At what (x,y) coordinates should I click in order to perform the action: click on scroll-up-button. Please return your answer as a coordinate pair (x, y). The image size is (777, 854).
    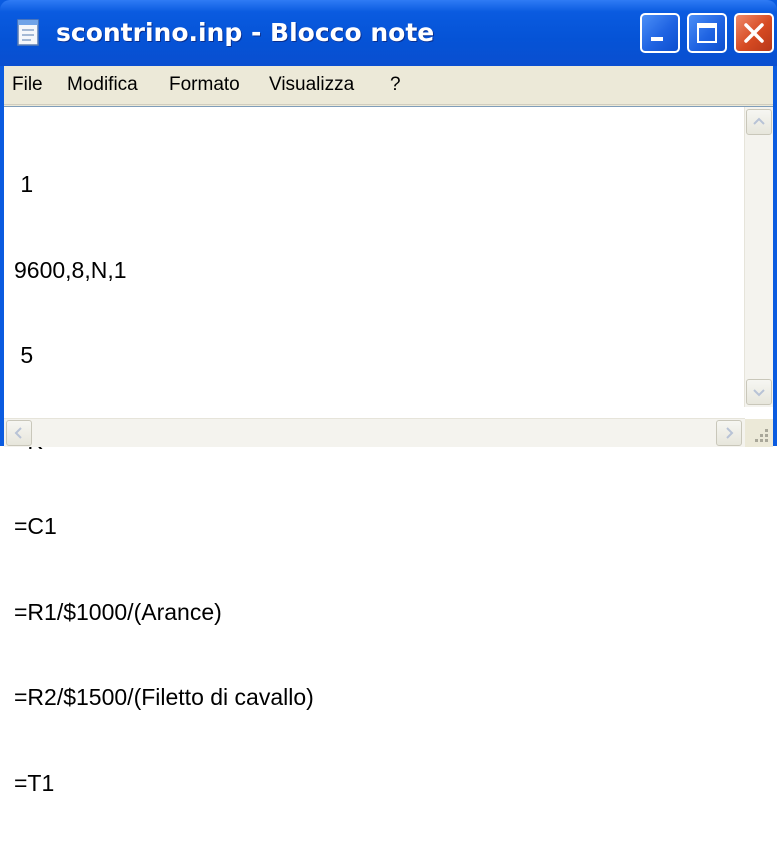
    Looking at the image, I should click on (759, 122).